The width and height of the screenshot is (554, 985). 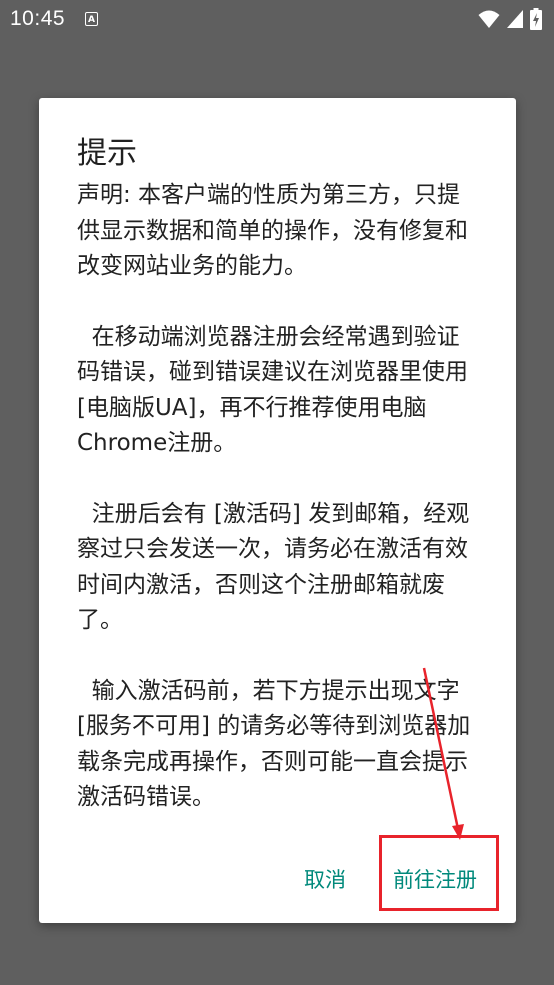 I want to click on dialog-title: 提示, so click(x=107, y=153).